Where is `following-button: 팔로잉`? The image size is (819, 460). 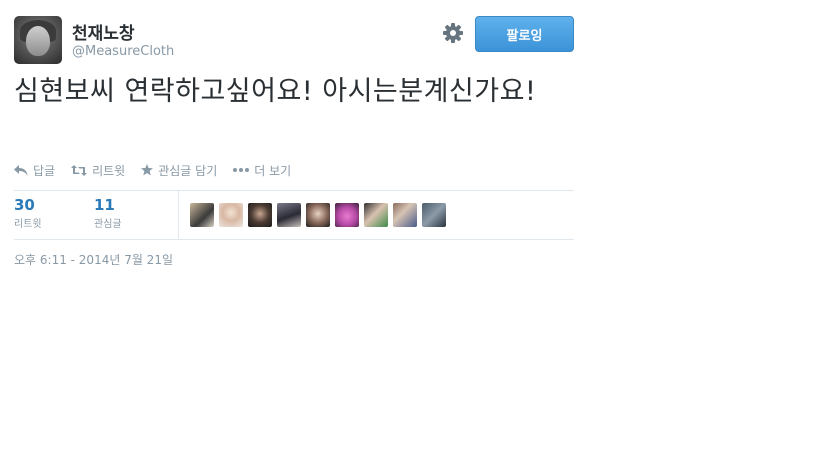
following-button: 팔로잉 is located at coordinates (524, 34).